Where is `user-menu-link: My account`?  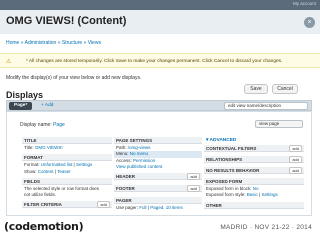 user-menu-link: My account is located at coordinates (304, 3).